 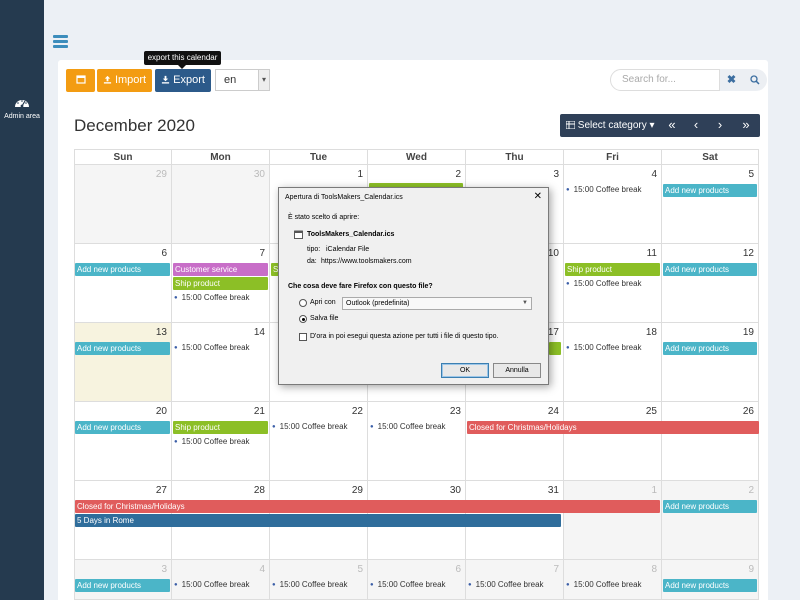 What do you see at coordinates (696, 125) in the screenshot?
I see `prev-month-button: ‹` at bounding box center [696, 125].